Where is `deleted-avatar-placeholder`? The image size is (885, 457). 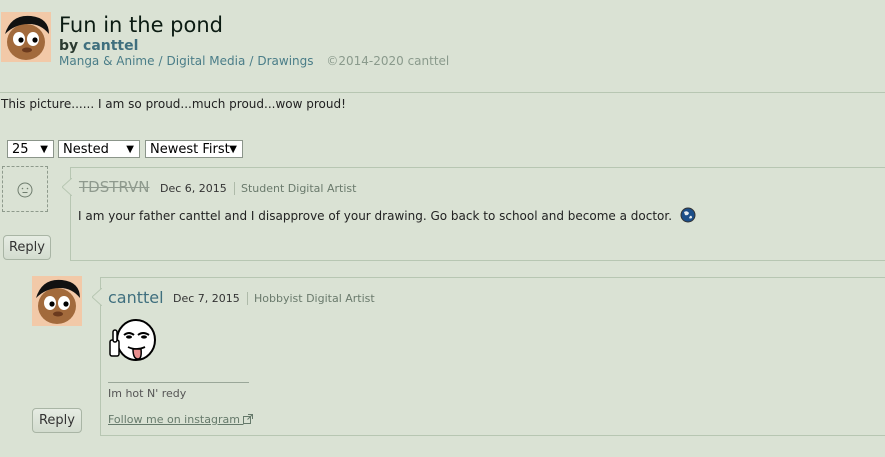 deleted-avatar-placeholder is located at coordinates (25, 189).